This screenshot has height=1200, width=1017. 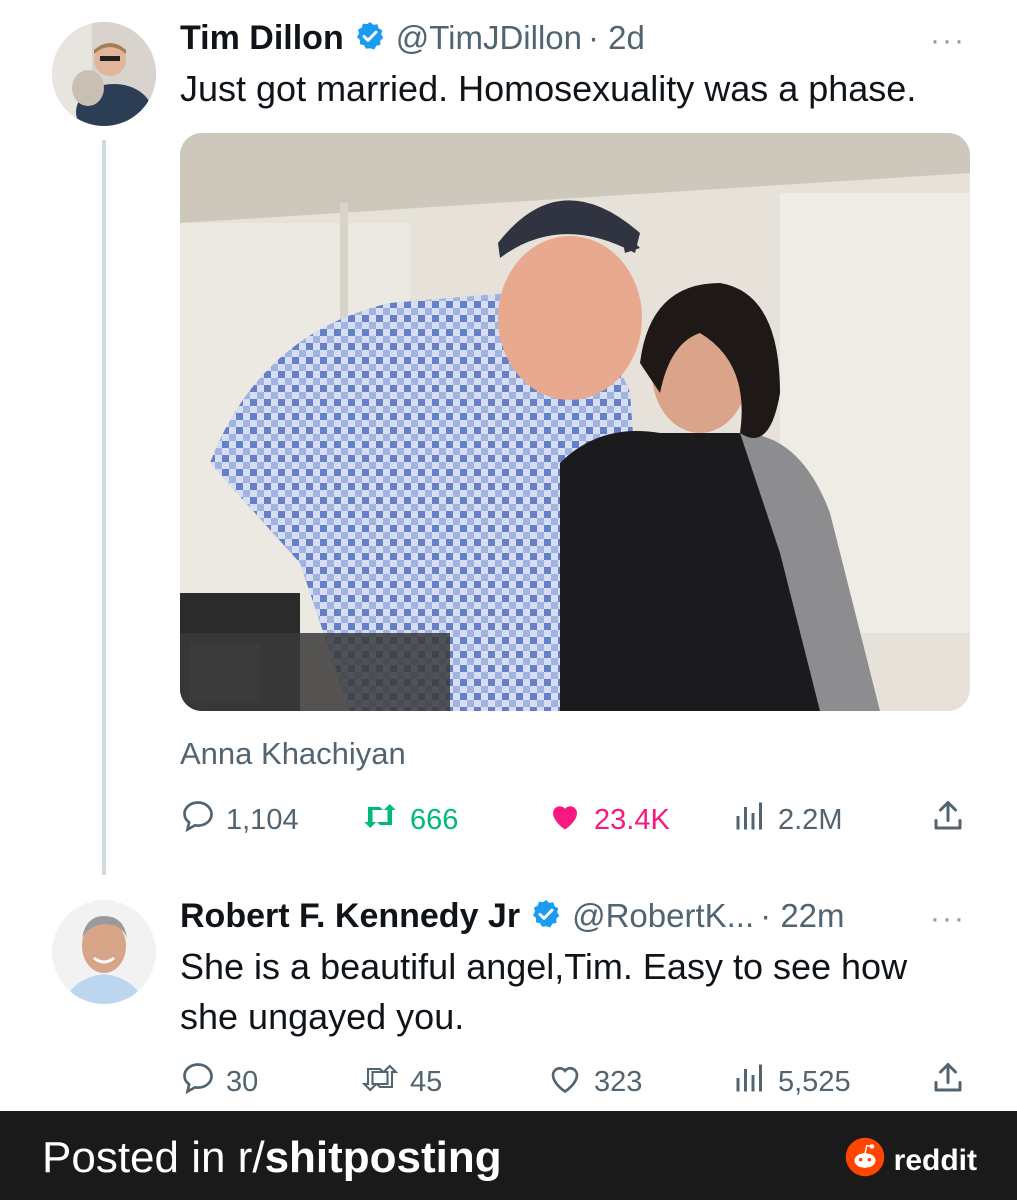 I want to click on tweet1-retweet-count: 666, so click(x=434, y=819).